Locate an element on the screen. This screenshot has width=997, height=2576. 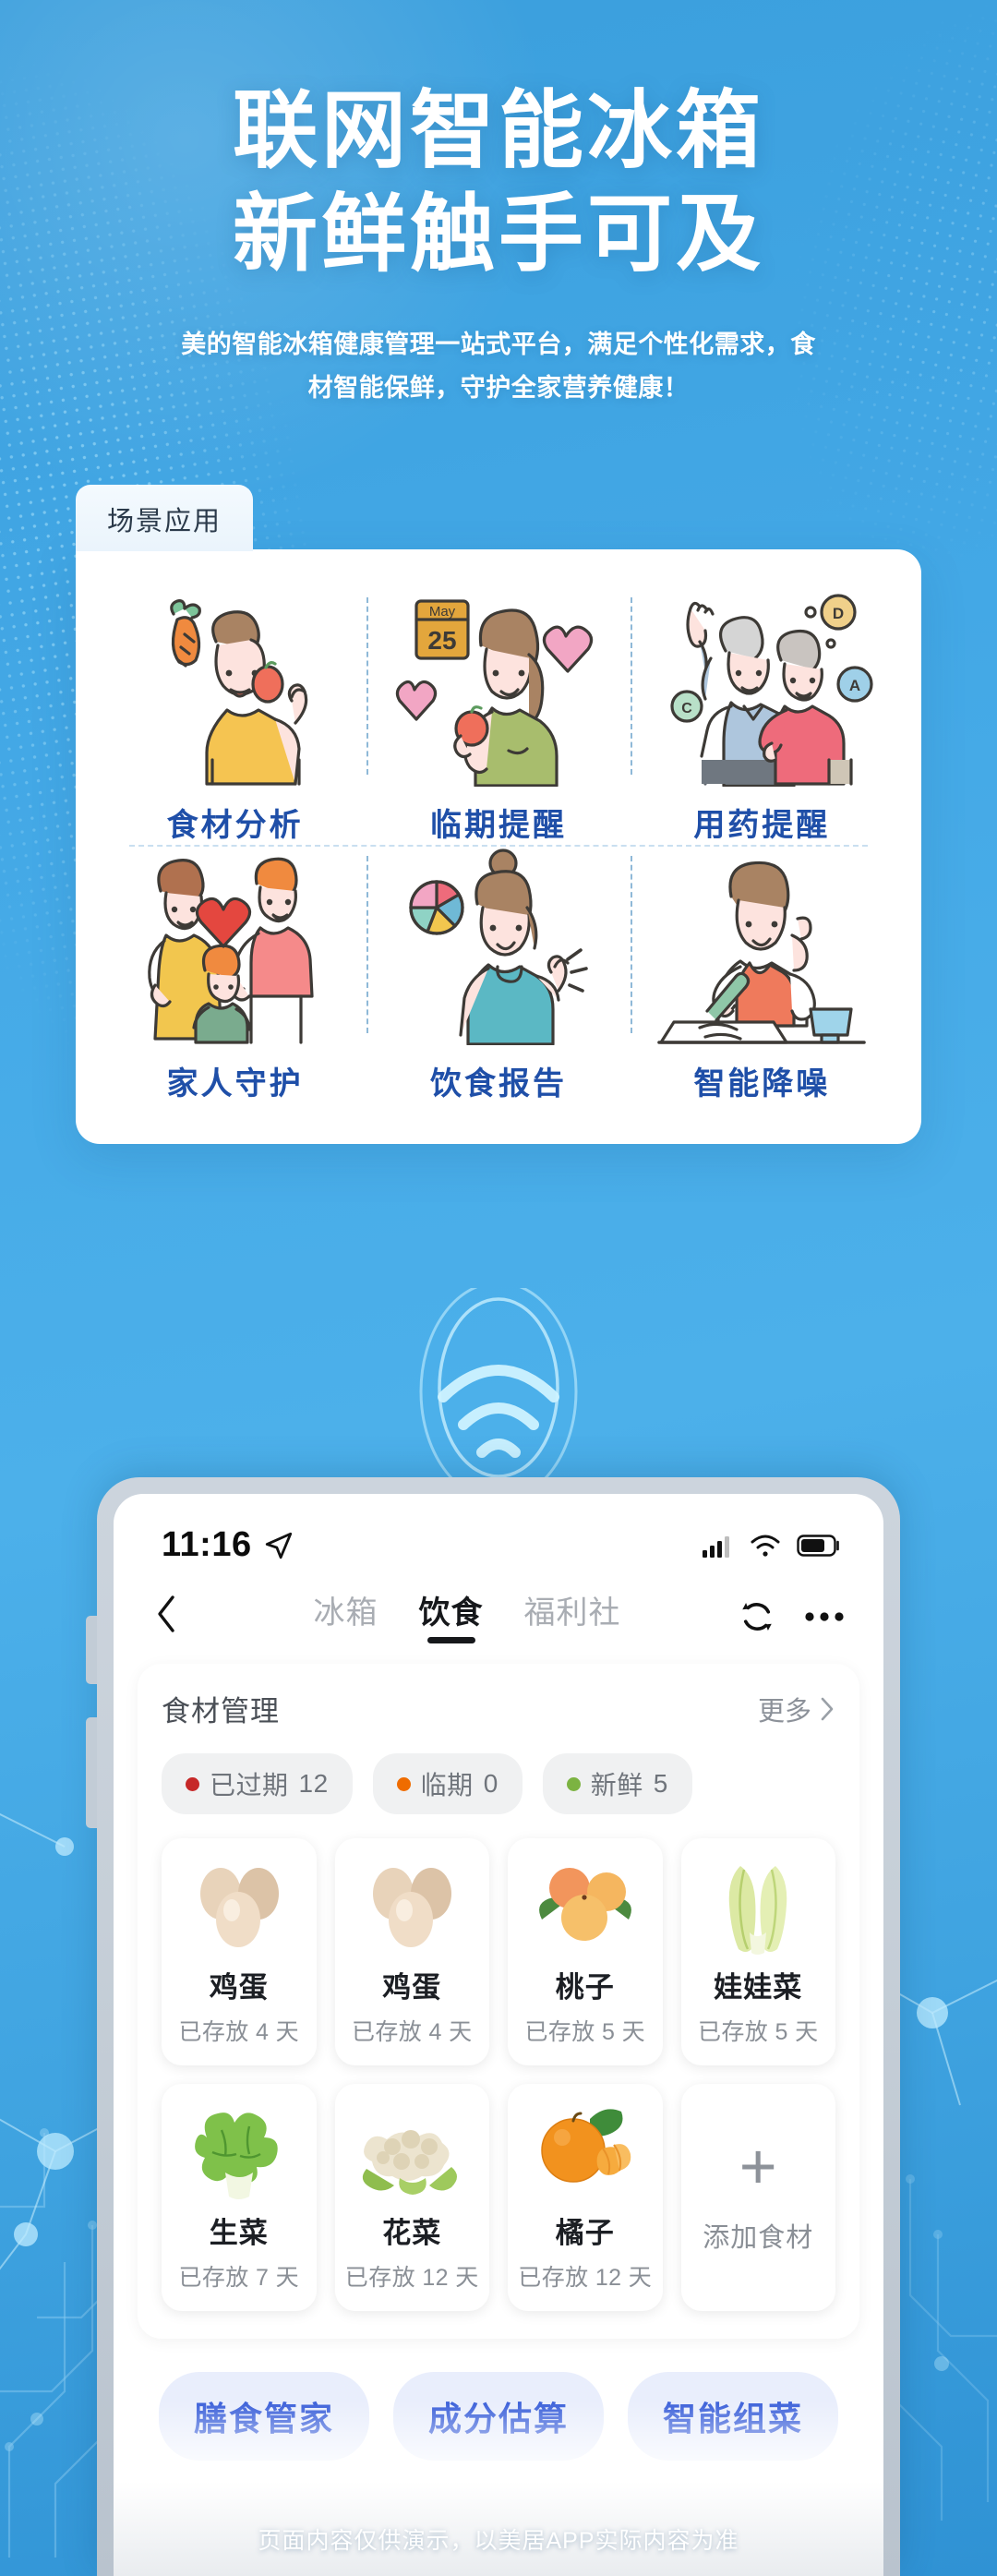
feature-label: 智能降噪 is located at coordinates (762, 1083).